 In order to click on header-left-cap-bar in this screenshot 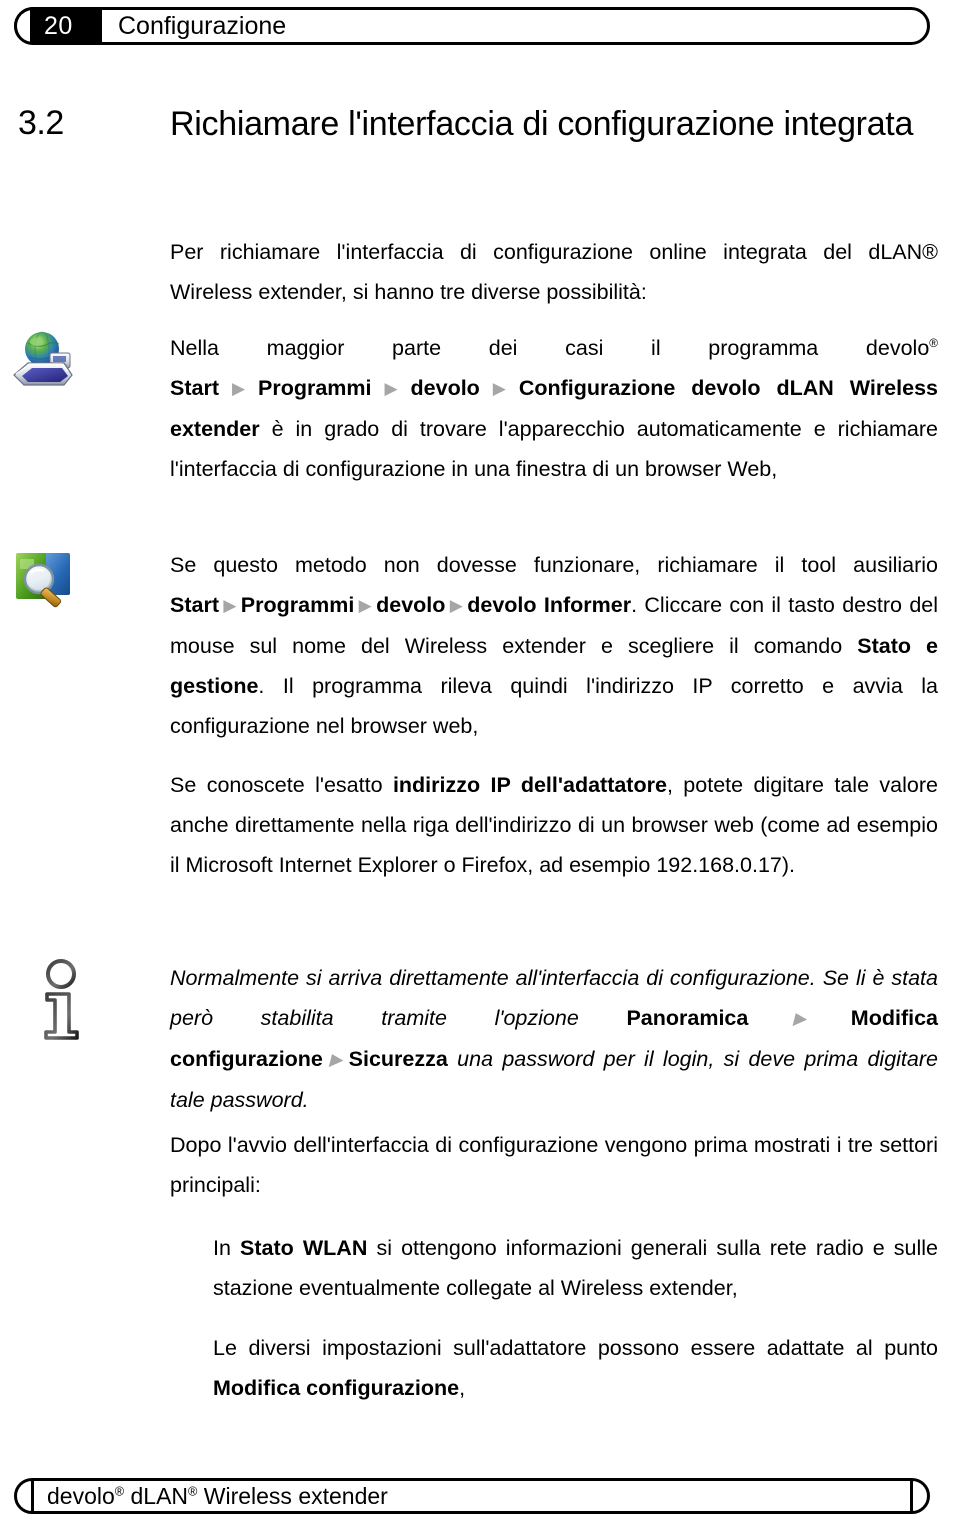, I will do `click(36, 26)`.